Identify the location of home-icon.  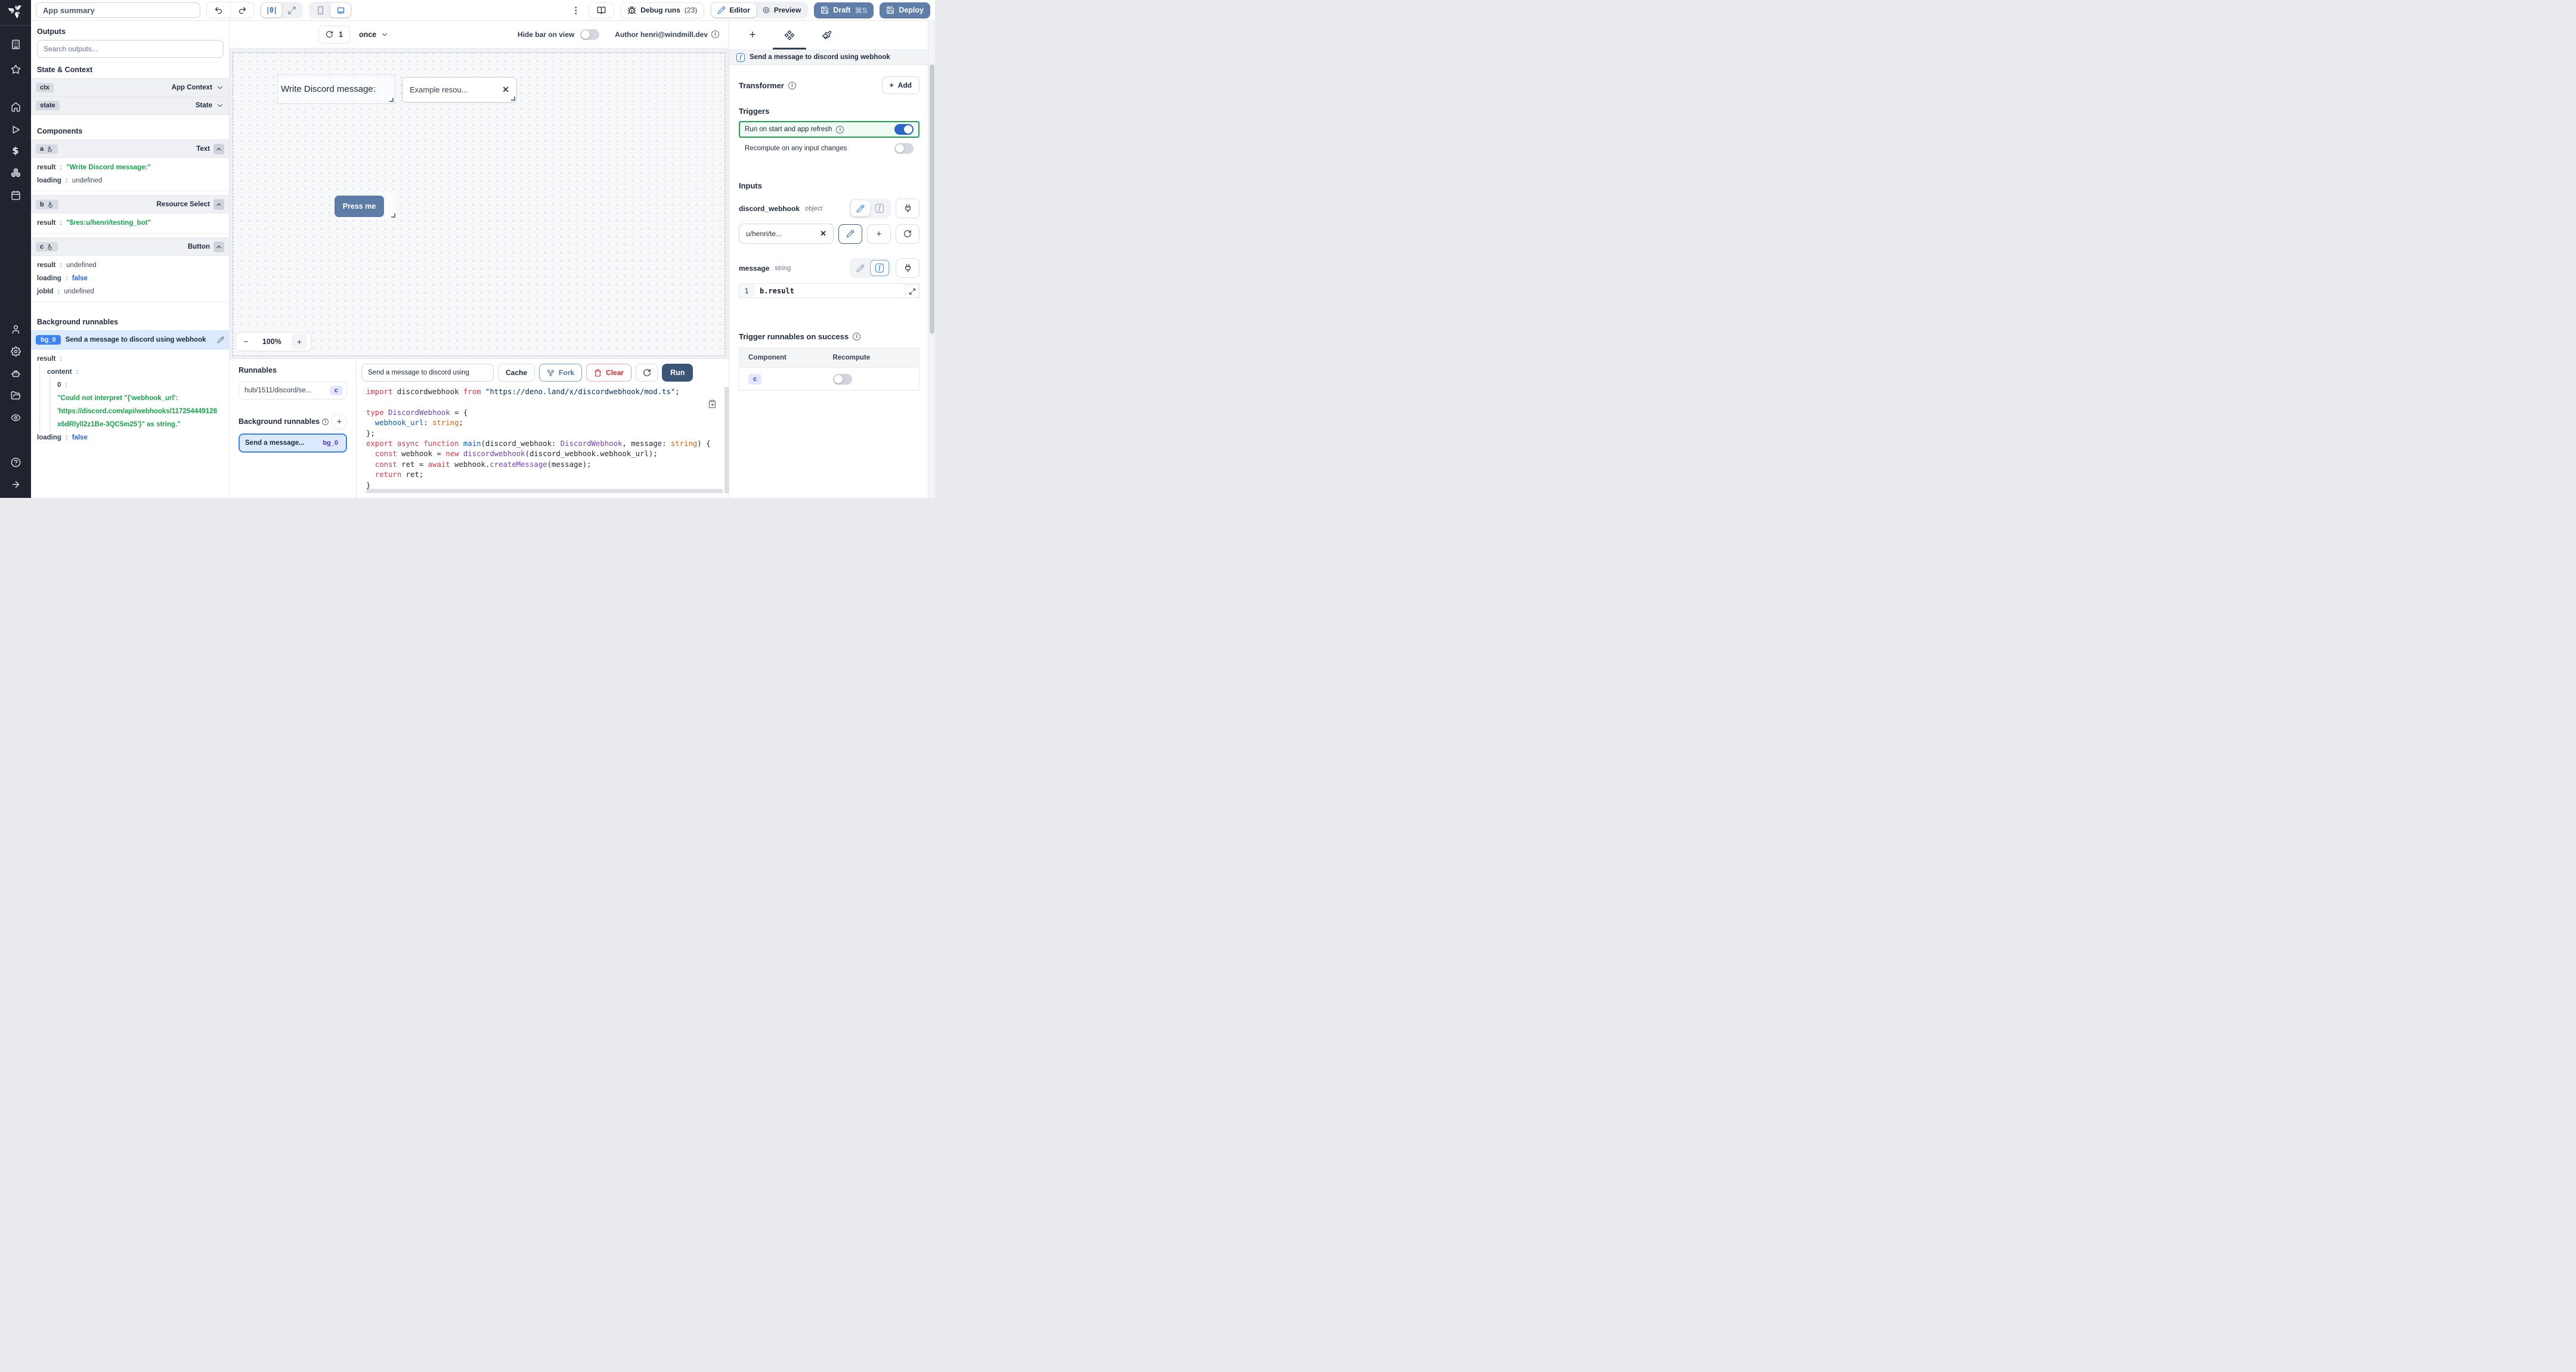
(16, 107).